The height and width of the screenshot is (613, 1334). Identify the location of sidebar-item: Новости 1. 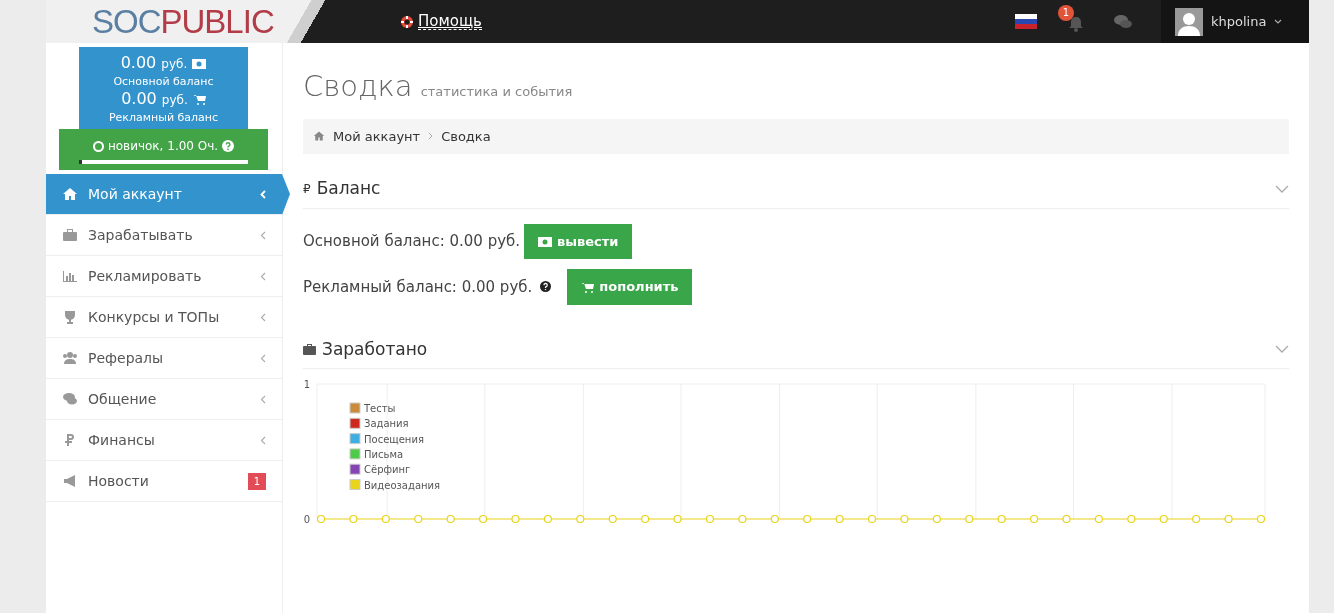
(164, 482).